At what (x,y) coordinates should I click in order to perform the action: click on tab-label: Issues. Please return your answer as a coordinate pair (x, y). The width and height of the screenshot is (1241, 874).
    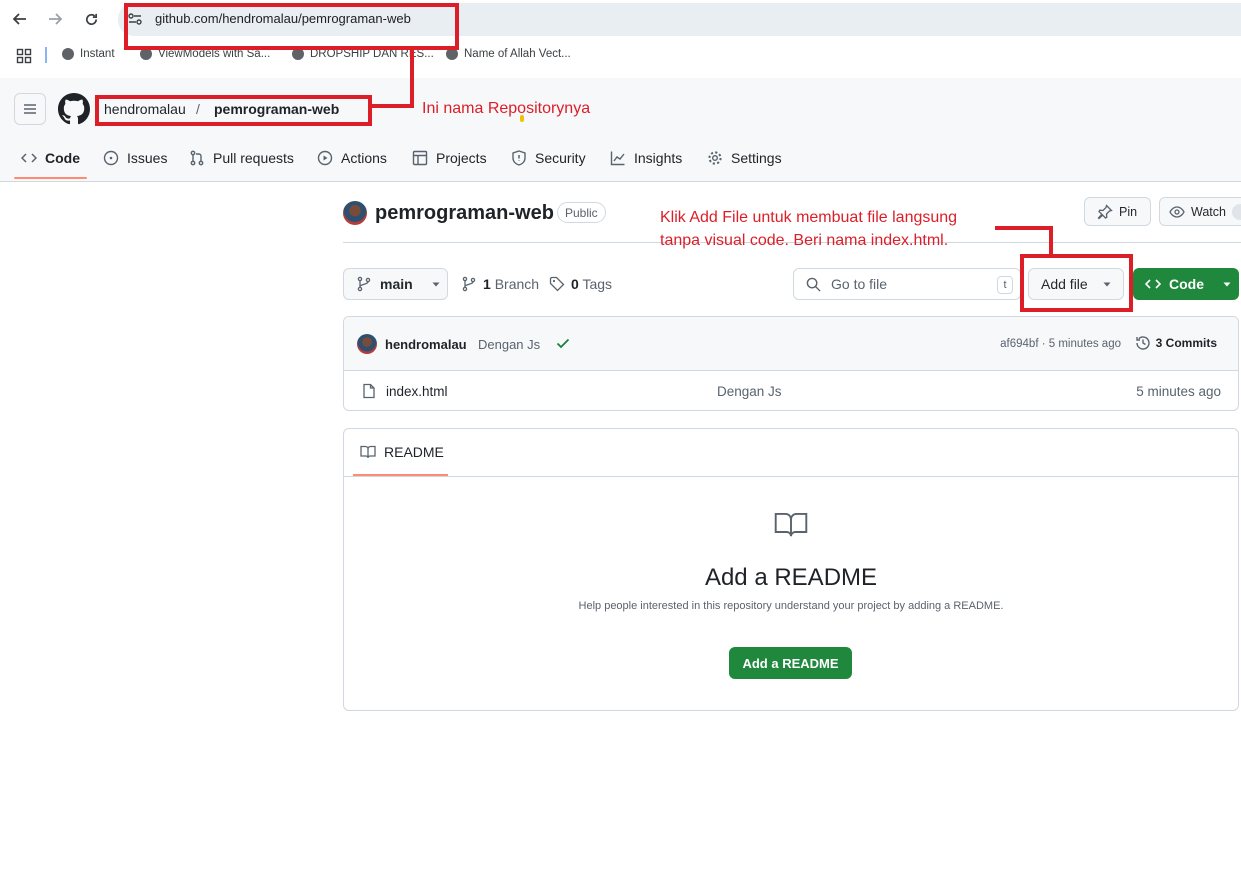
    Looking at the image, I should click on (147, 158).